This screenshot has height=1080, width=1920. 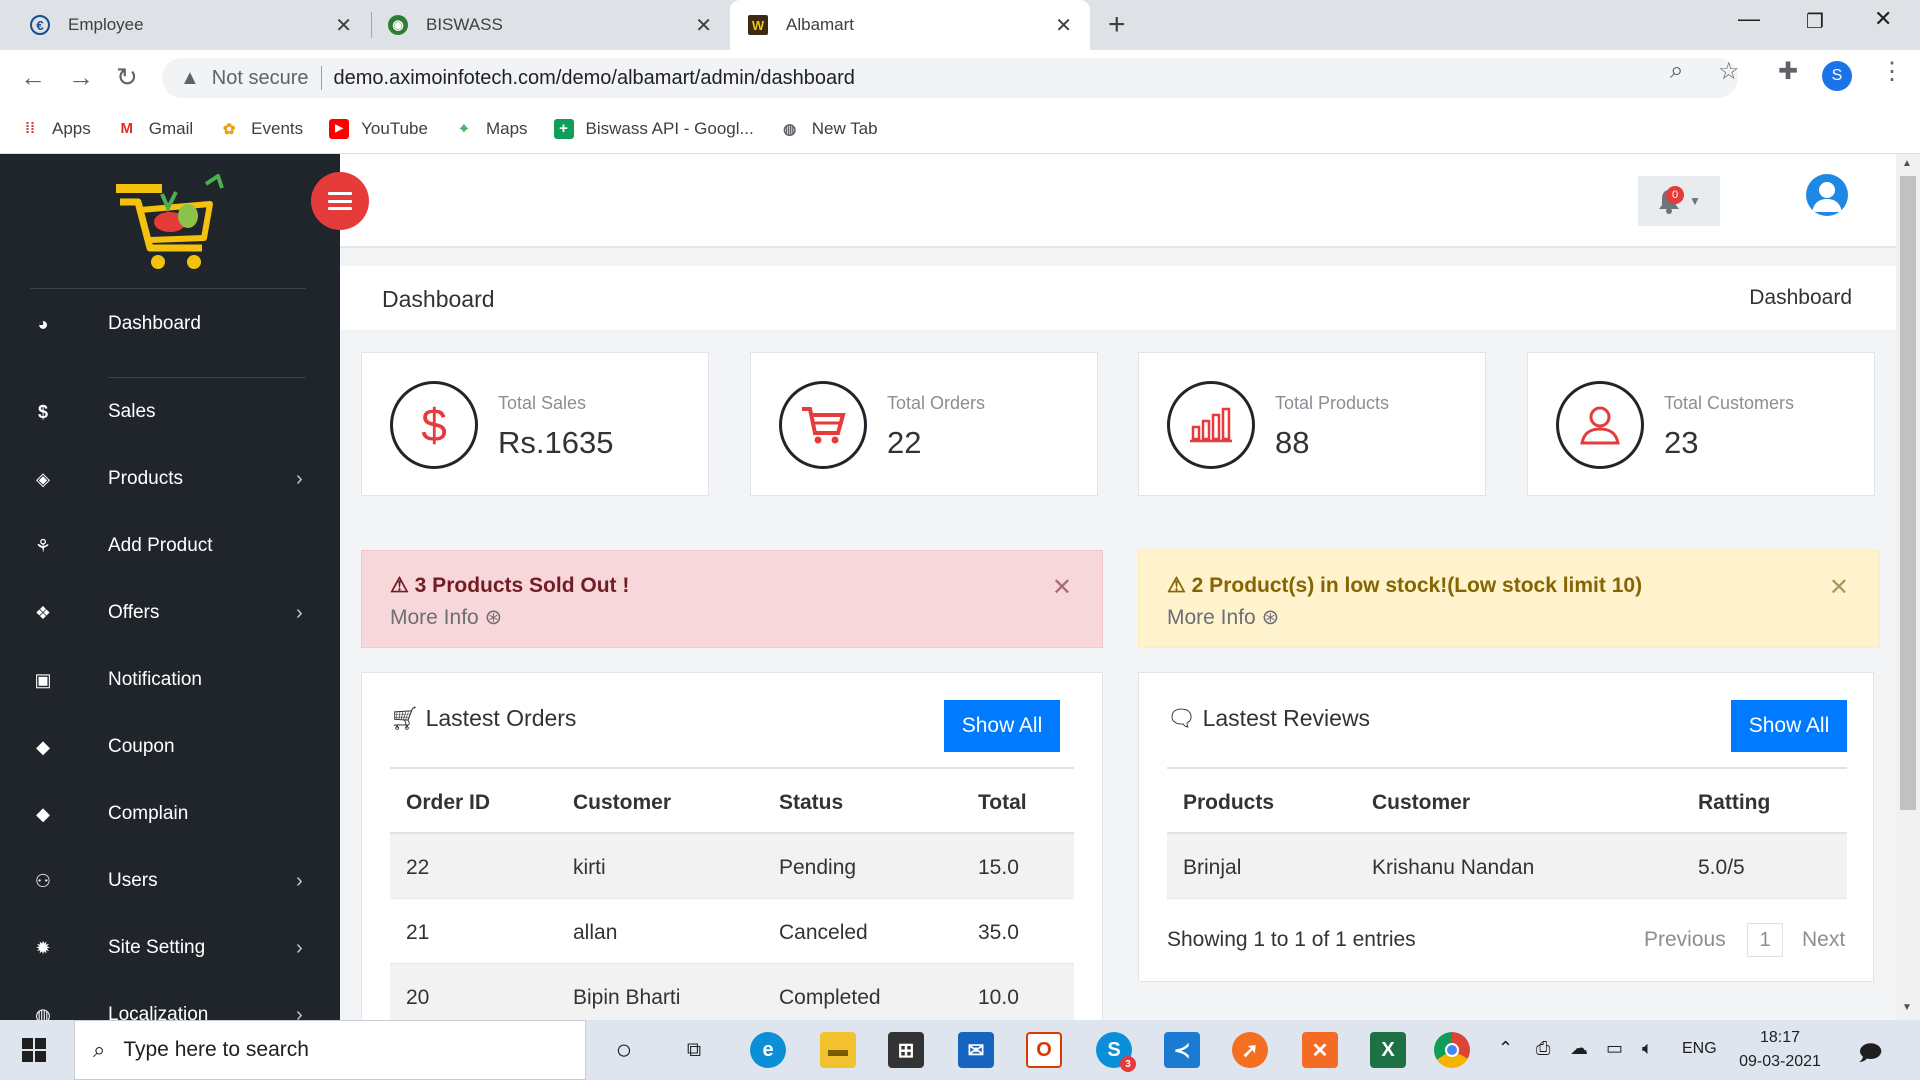 What do you see at coordinates (694, 1050) in the screenshot?
I see `task-view-icon: ⧉` at bounding box center [694, 1050].